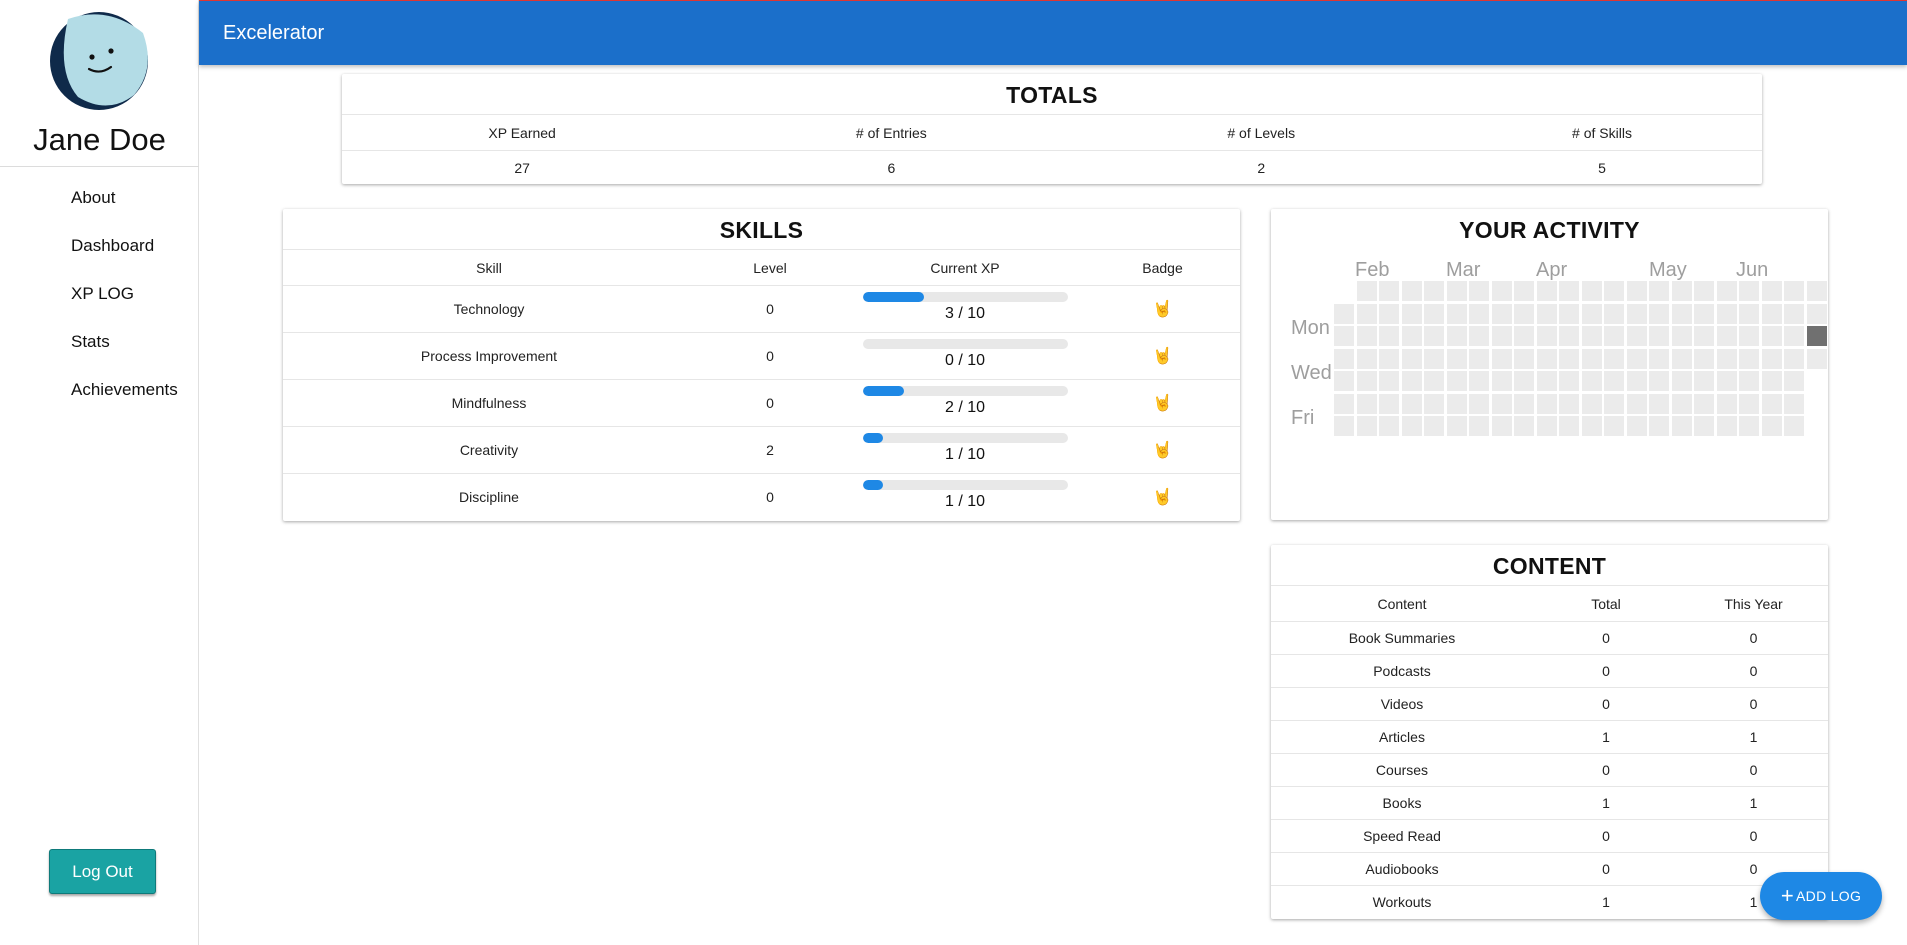 This screenshot has width=1907, height=945. Describe the element at coordinates (1821, 896) in the screenshot. I see `add-log-button: + ADD LOG` at that location.